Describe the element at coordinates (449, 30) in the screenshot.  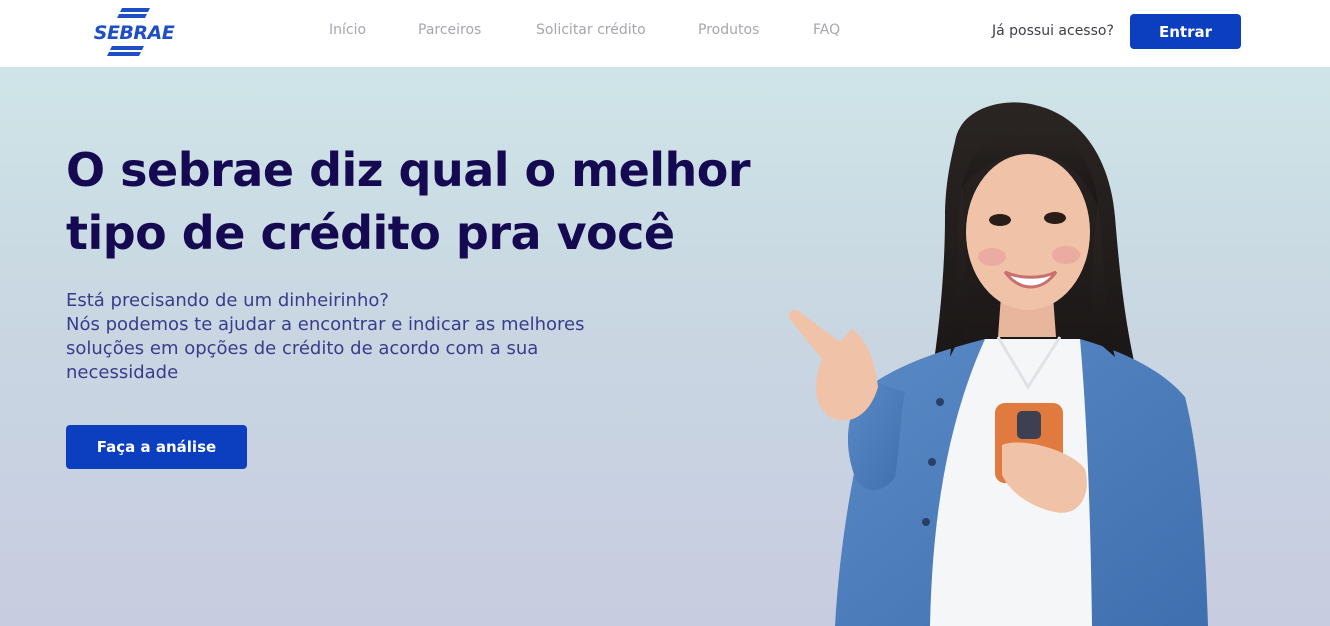
I see `nav-link-parceiros: Parceiros` at that location.